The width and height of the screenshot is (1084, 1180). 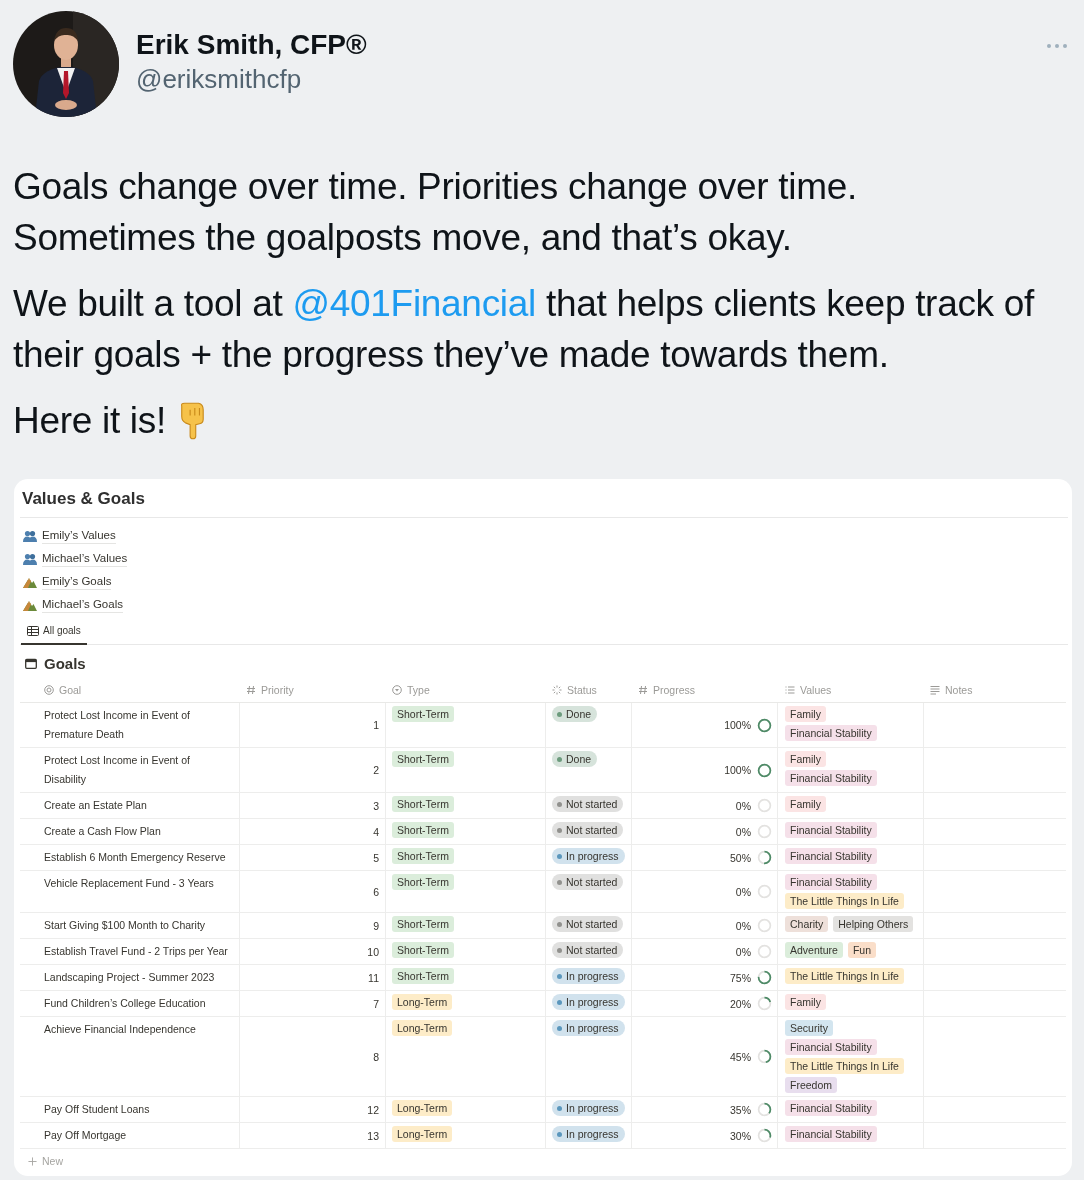 What do you see at coordinates (376, 1003) in the screenshot?
I see `priority-number: 7` at bounding box center [376, 1003].